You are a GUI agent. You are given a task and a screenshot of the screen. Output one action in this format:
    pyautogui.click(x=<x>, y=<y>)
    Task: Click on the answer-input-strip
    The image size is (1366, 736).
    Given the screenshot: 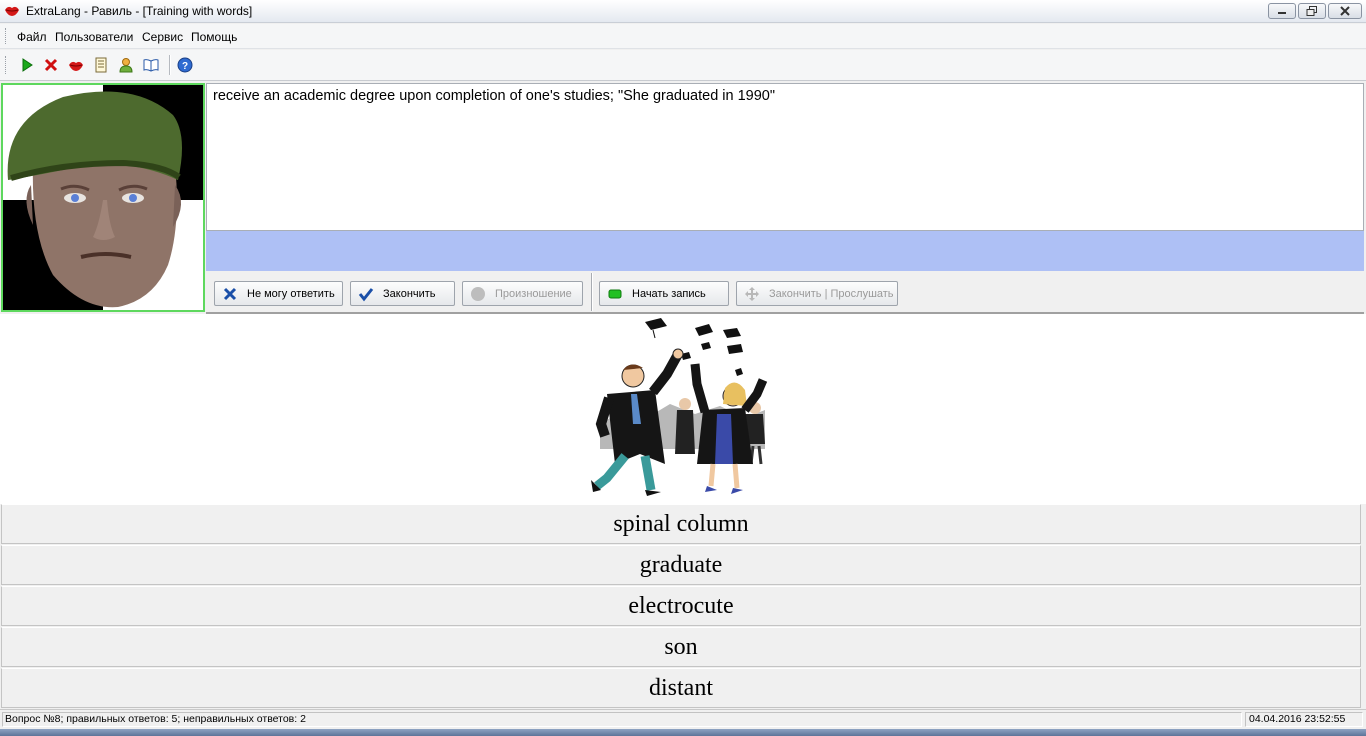 What is the action you would take?
    pyautogui.click(x=785, y=251)
    